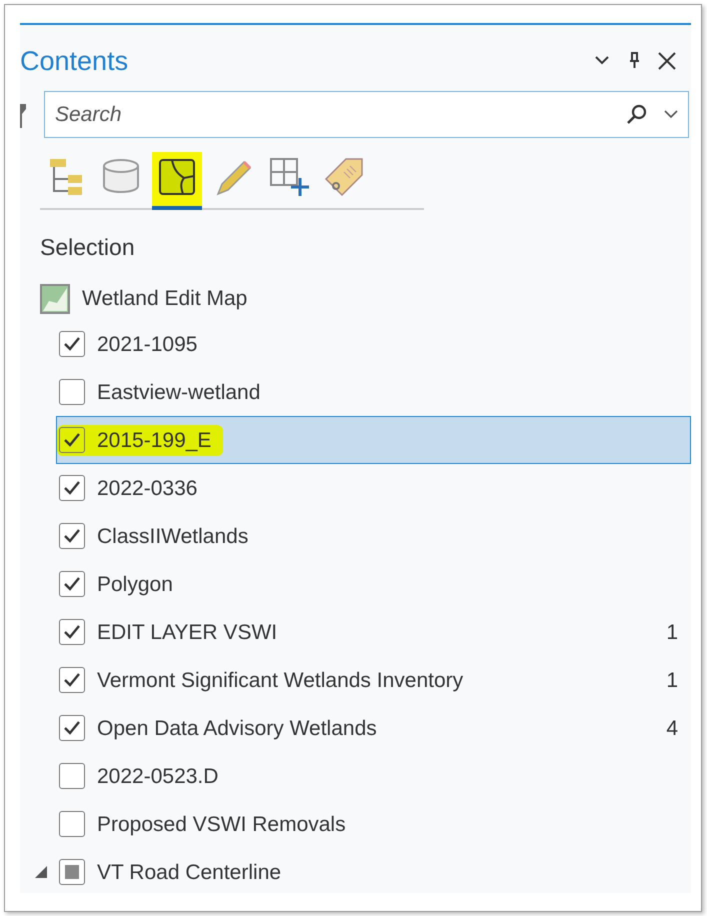 The height and width of the screenshot is (916, 707). Describe the element at coordinates (74, 61) in the screenshot. I see `pane-title: Contents` at that location.